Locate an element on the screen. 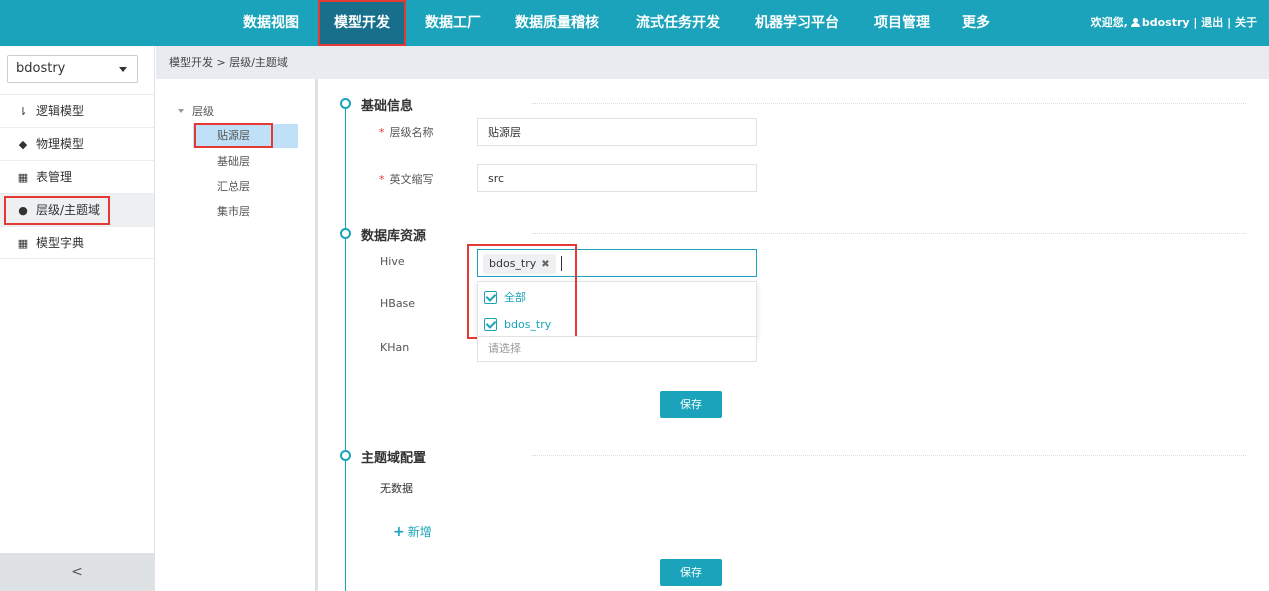 This screenshot has width=1269, height=591. chevron-left-icon: < is located at coordinates (77, 572).